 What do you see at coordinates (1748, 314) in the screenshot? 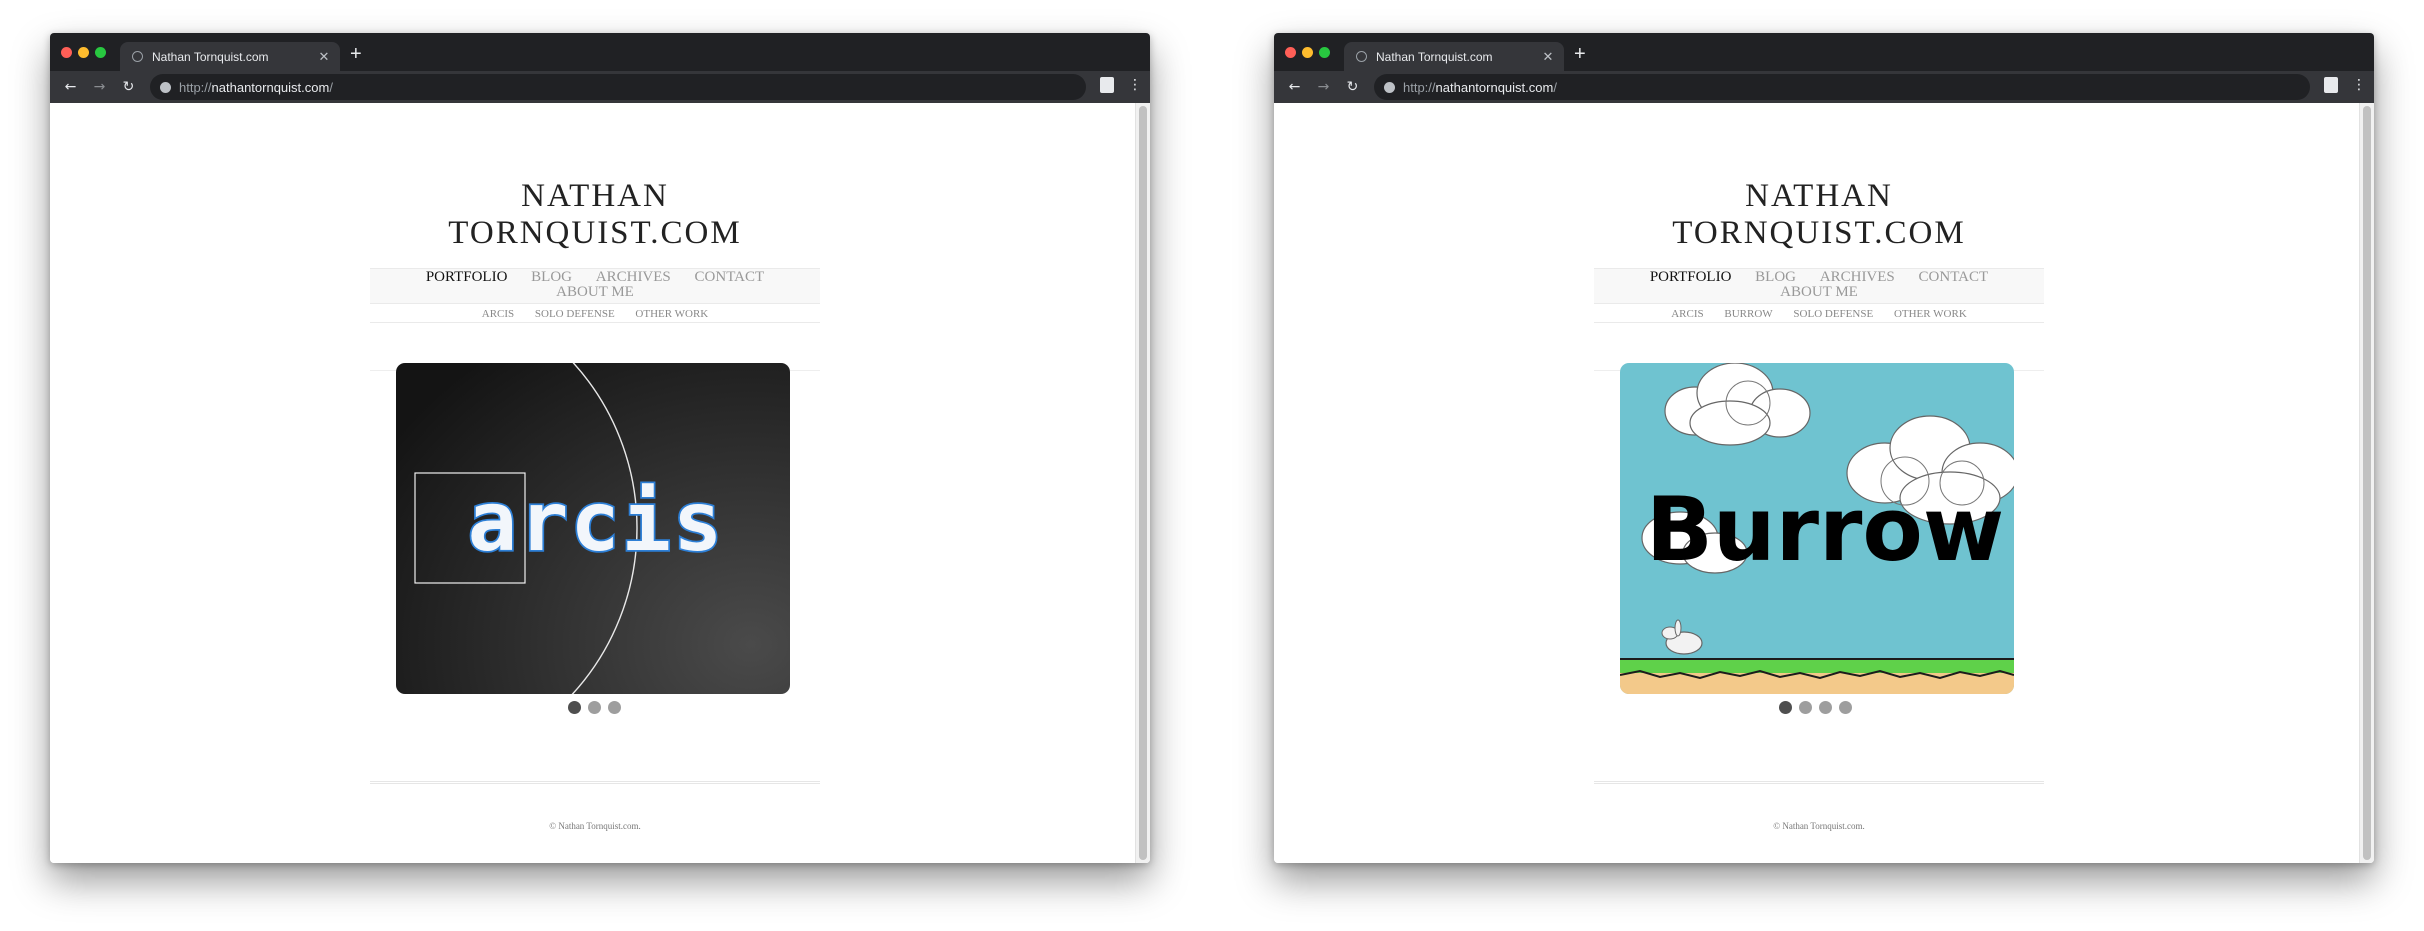
I see `submenu-item-burrow: BURROW` at bounding box center [1748, 314].